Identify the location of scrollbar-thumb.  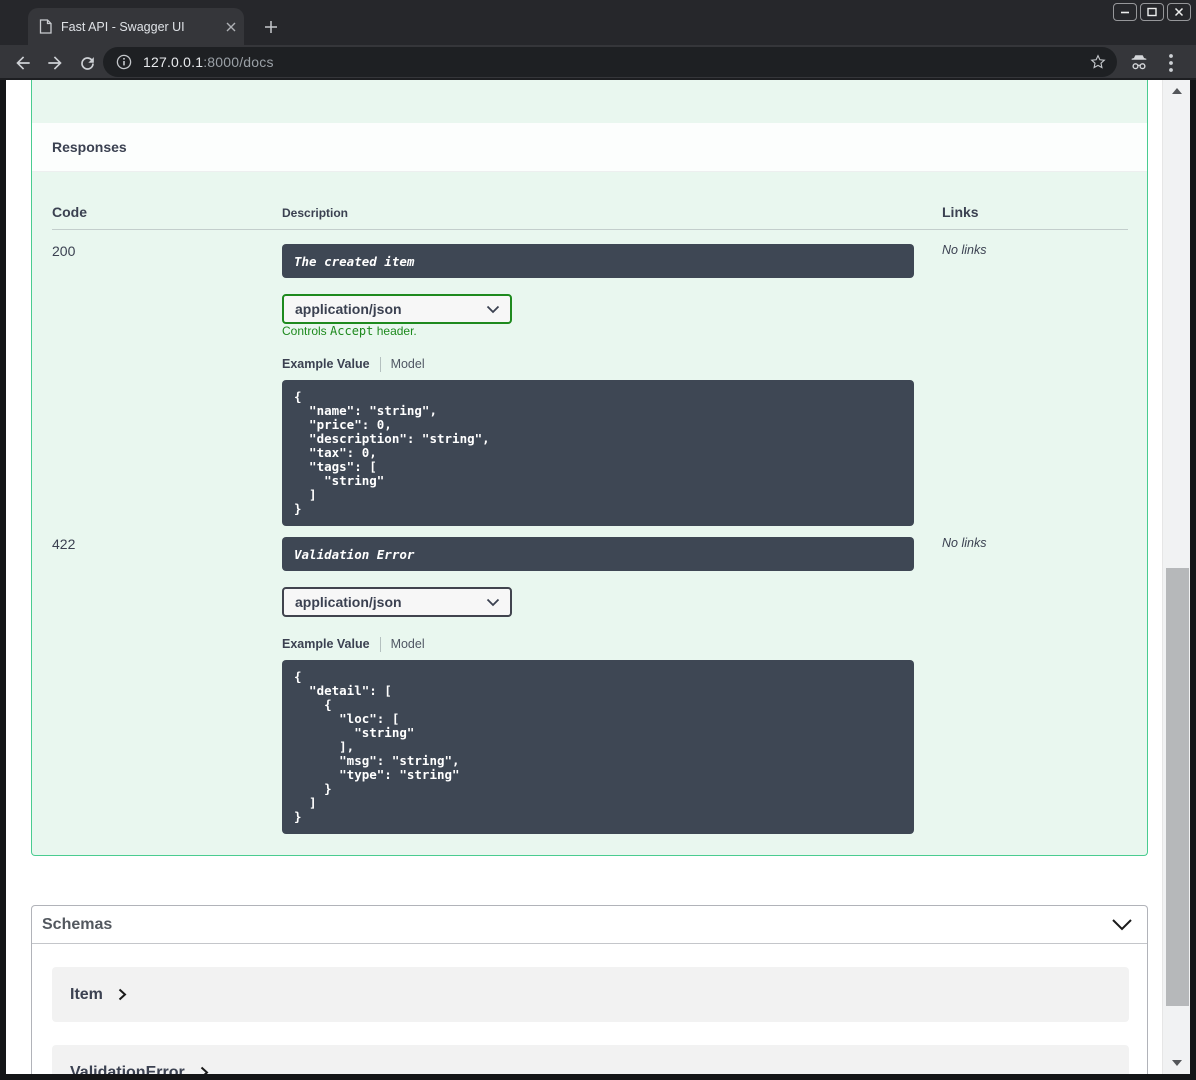
(1177, 787).